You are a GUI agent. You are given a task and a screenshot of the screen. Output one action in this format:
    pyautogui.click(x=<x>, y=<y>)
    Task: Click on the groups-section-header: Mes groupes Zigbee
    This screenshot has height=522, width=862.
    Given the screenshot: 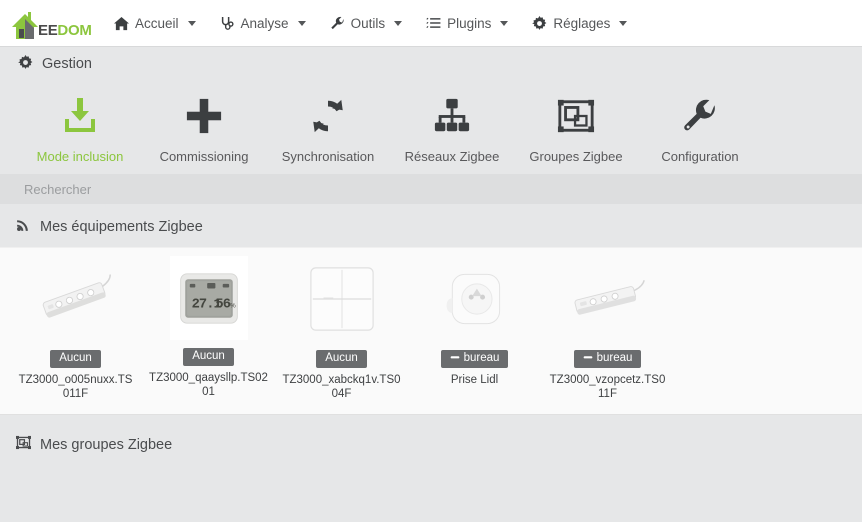 What is the action you would take?
    pyautogui.click(x=431, y=440)
    